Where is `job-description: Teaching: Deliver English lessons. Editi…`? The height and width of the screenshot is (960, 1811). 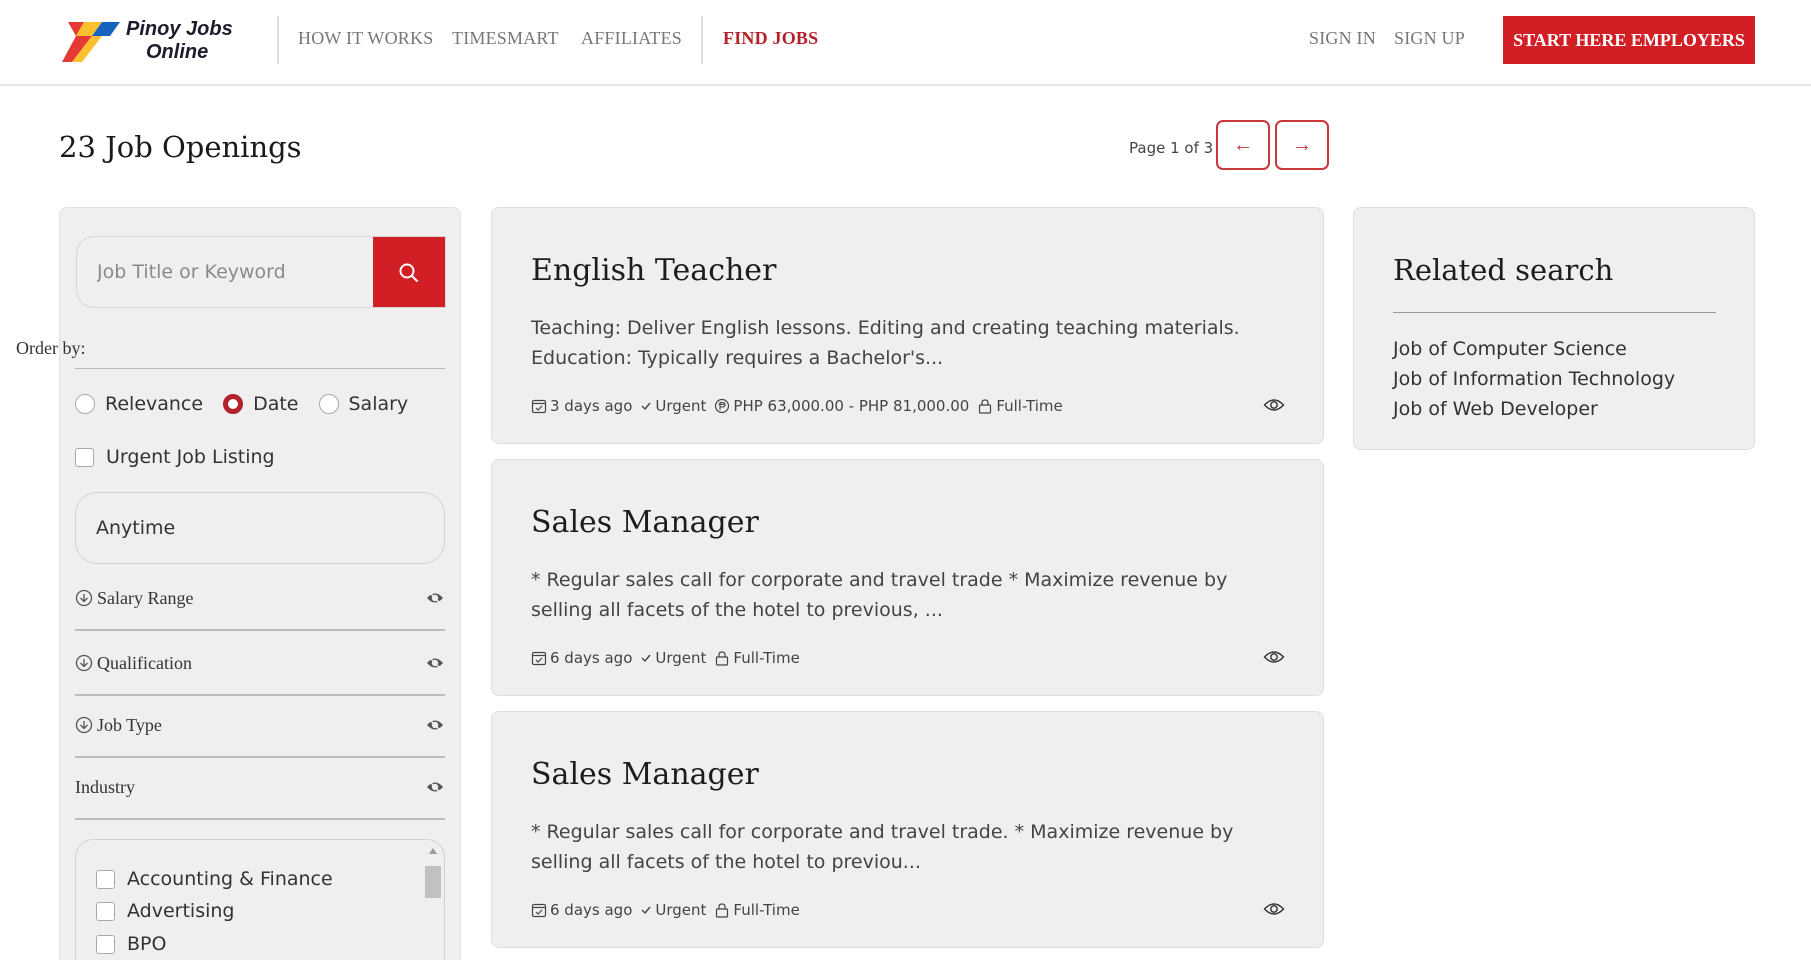
job-description: Teaching: Deliver English lessons. Editi… is located at coordinates (885, 343).